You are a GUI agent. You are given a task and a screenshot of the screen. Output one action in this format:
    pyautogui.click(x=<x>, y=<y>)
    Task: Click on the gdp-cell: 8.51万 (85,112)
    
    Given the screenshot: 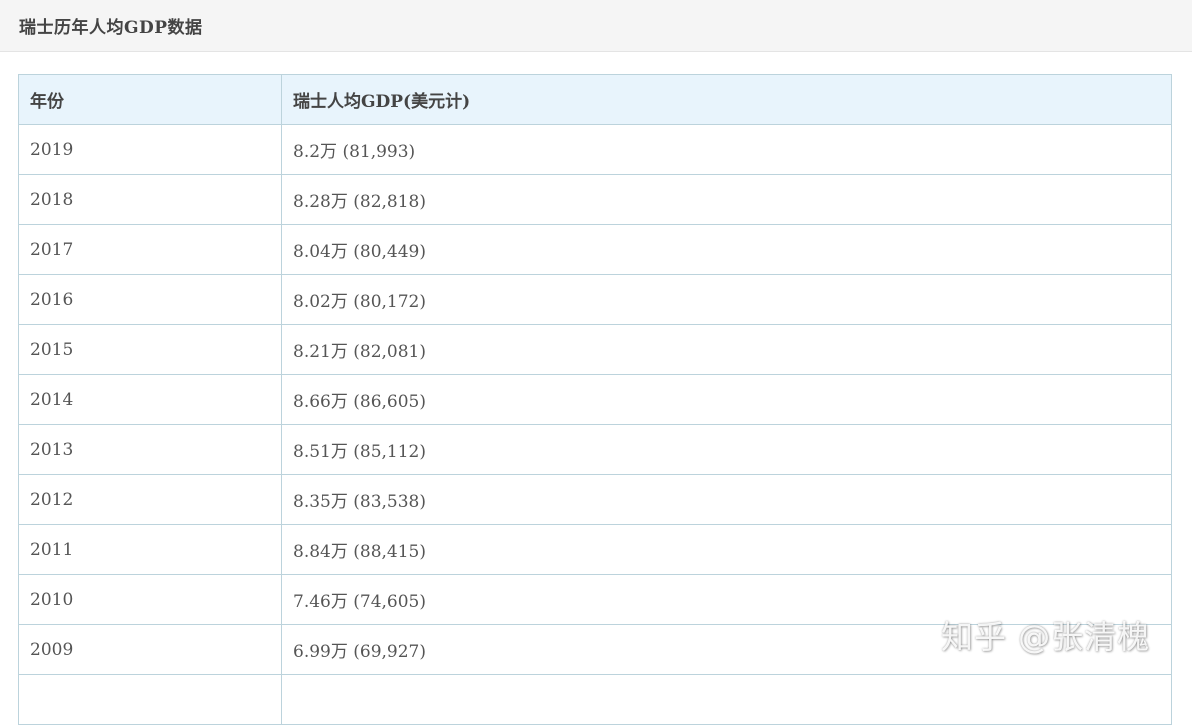 What is the action you would take?
    pyautogui.click(x=726, y=449)
    